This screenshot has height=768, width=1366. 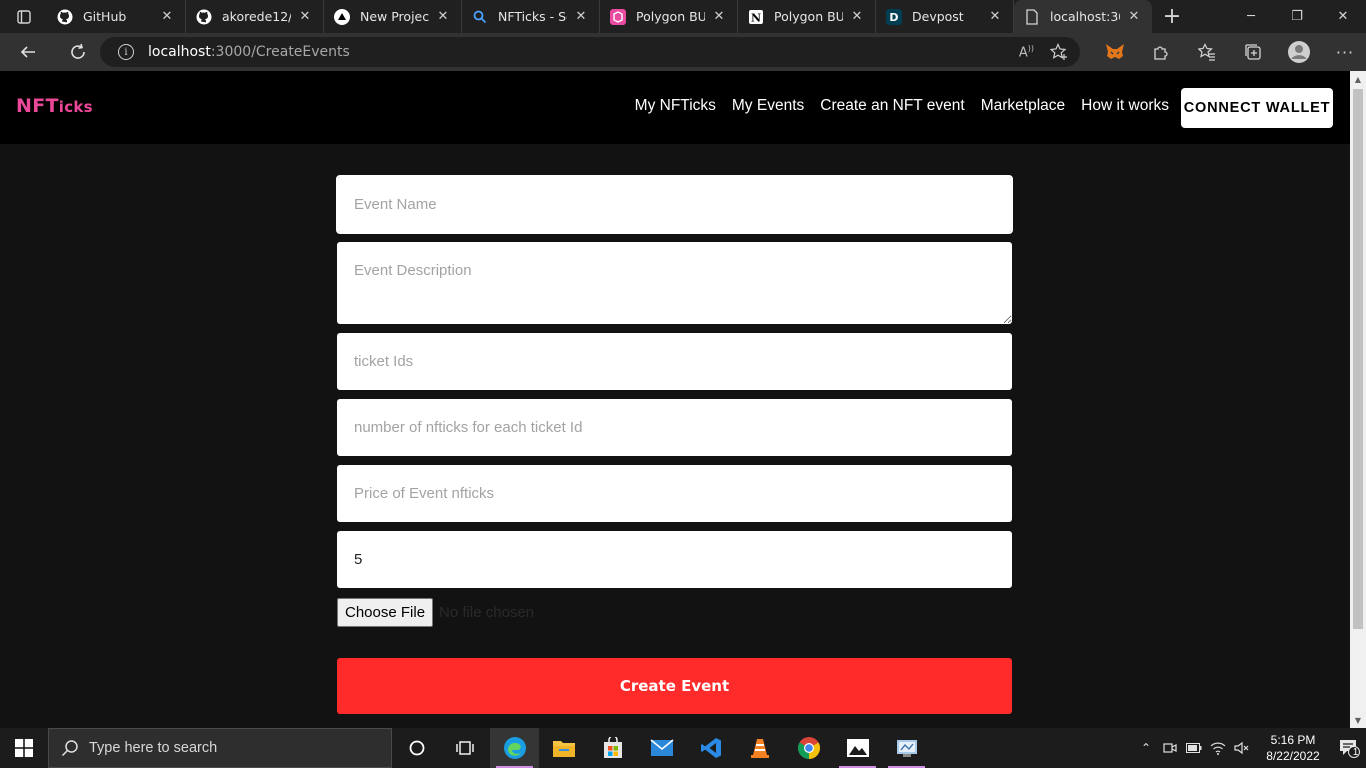 What do you see at coordinates (75, 107) in the screenshot?
I see `logo-small: icks` at bounding box center [75, 107].